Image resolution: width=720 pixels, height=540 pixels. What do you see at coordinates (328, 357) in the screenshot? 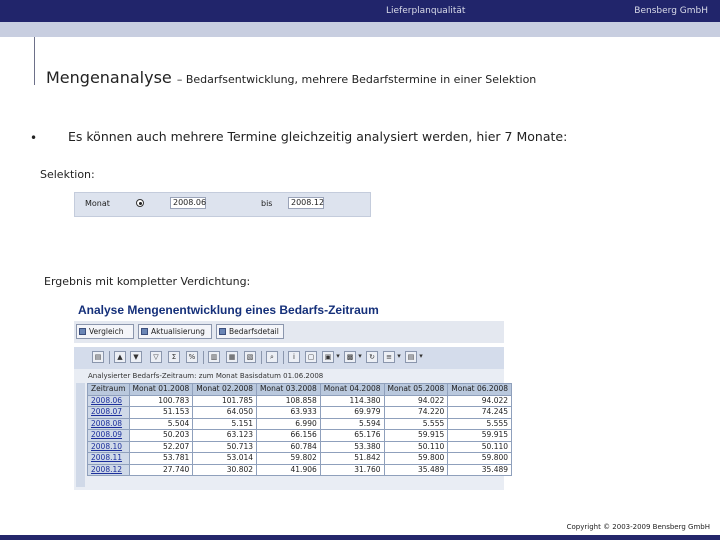
I see `detail-icon: ▣` at bounding box center [328, 357].